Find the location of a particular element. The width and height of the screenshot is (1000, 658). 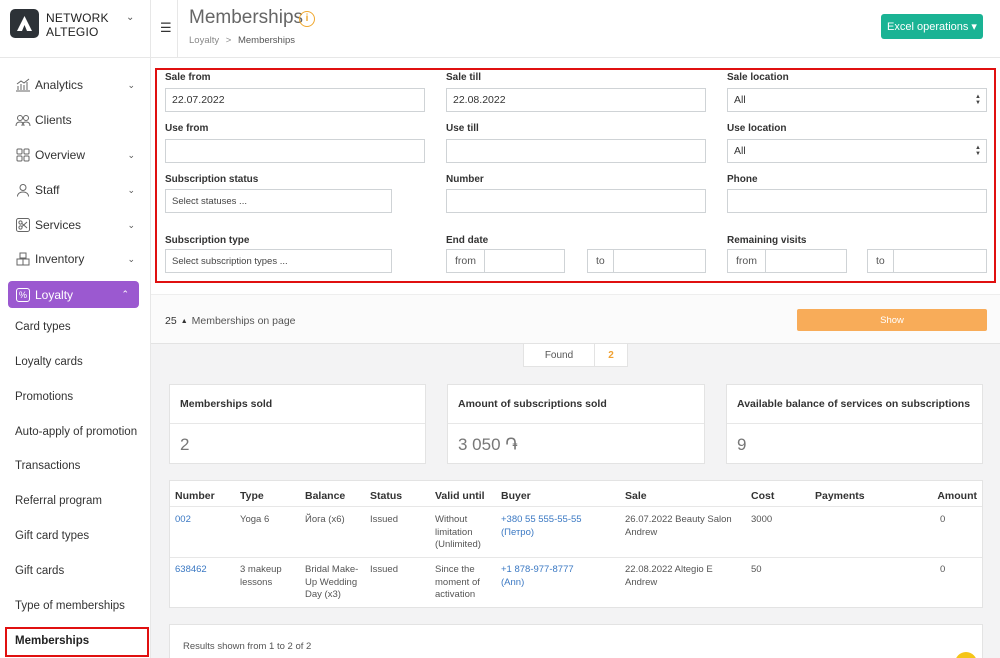

sale-from-label: Sale from is located at coordinates (188, 77).